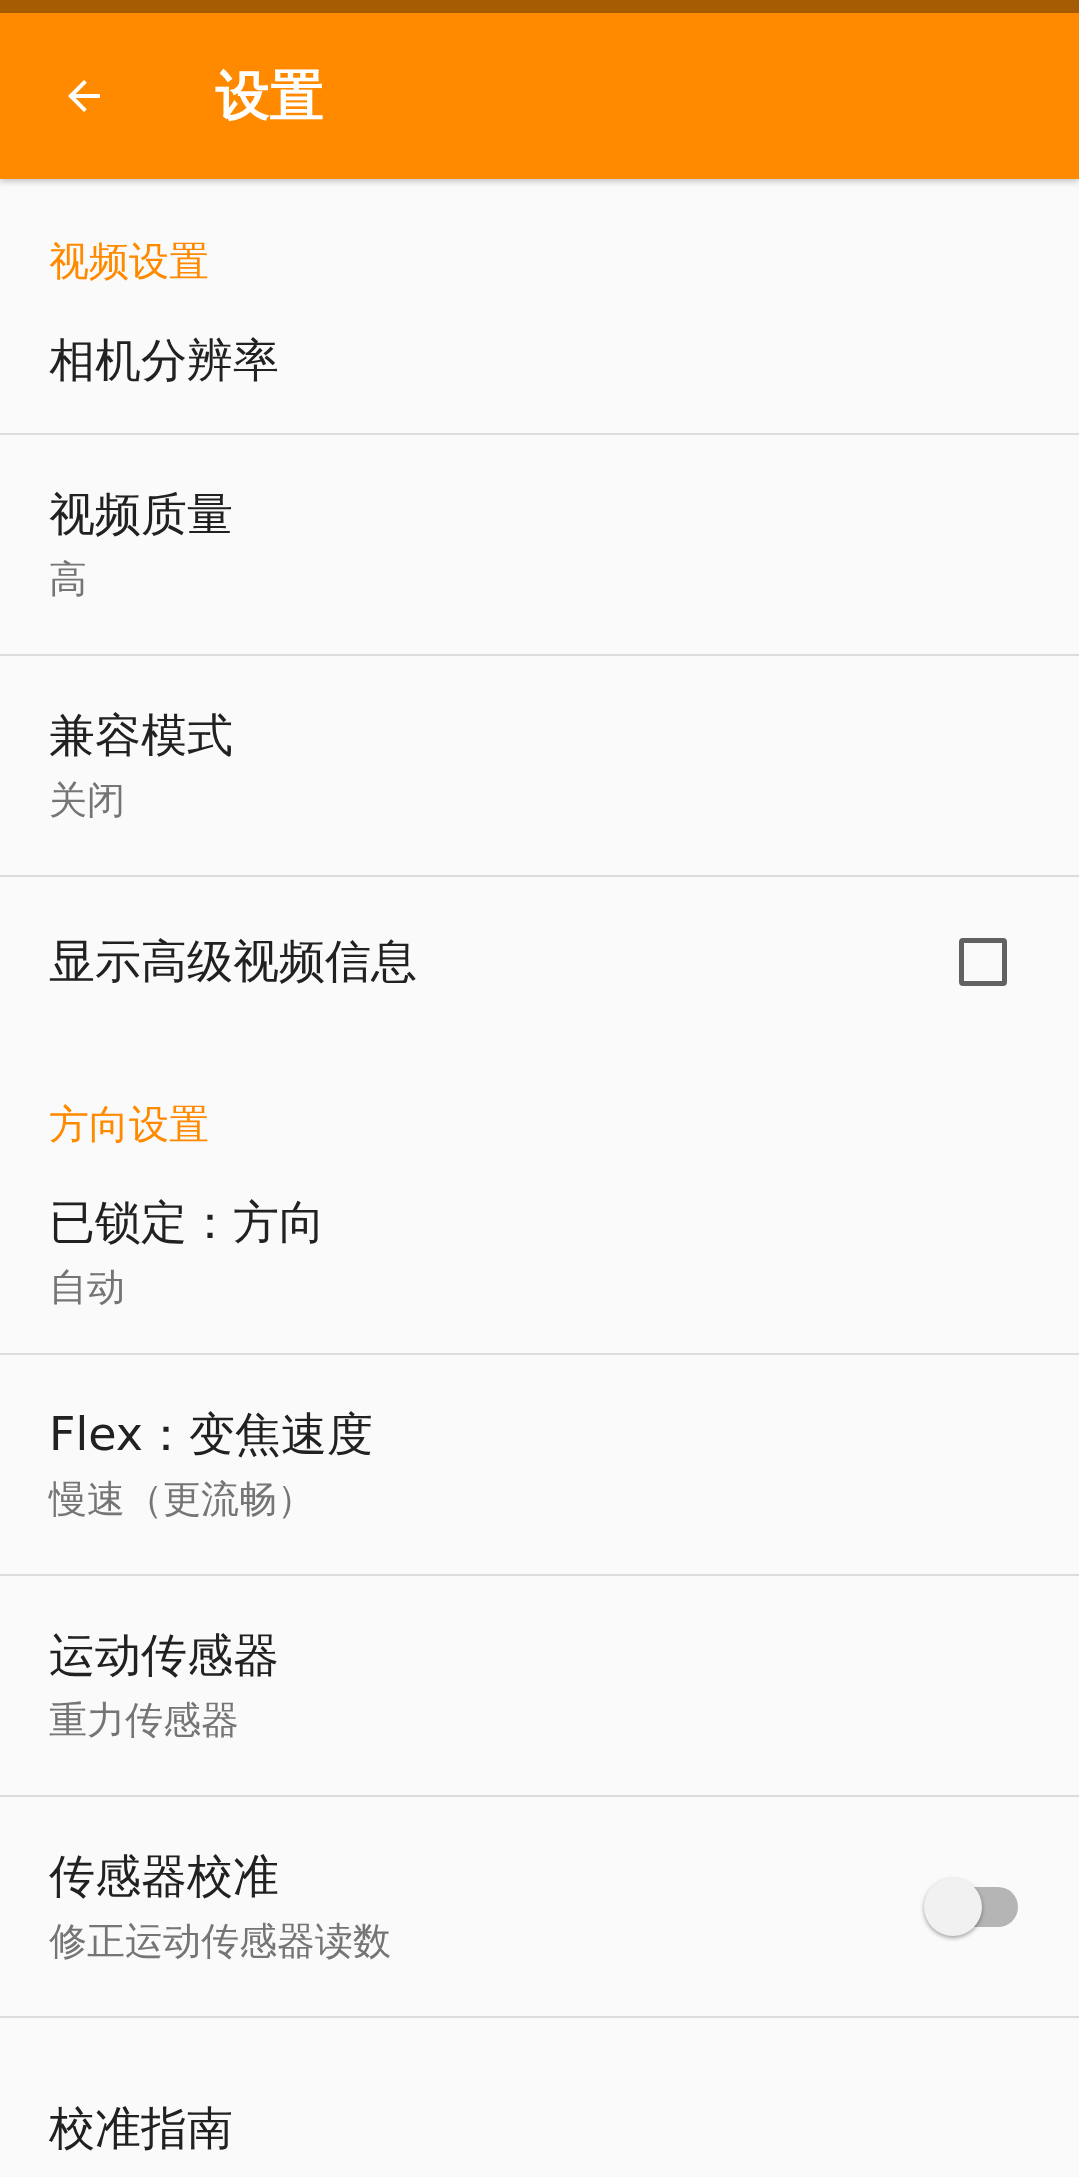  Describe the element at coordinates (539, 362) in the screenshot. I see `settings-item: 相机分辨率` at that location.